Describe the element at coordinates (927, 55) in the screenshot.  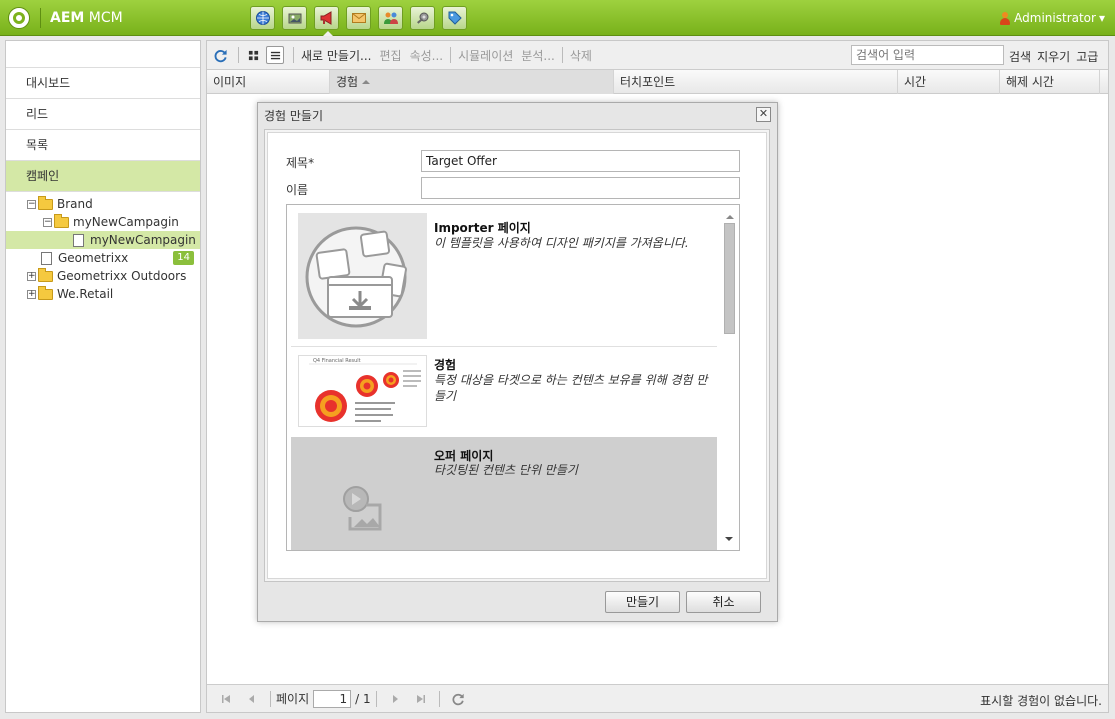
I see `search-input` at that location.